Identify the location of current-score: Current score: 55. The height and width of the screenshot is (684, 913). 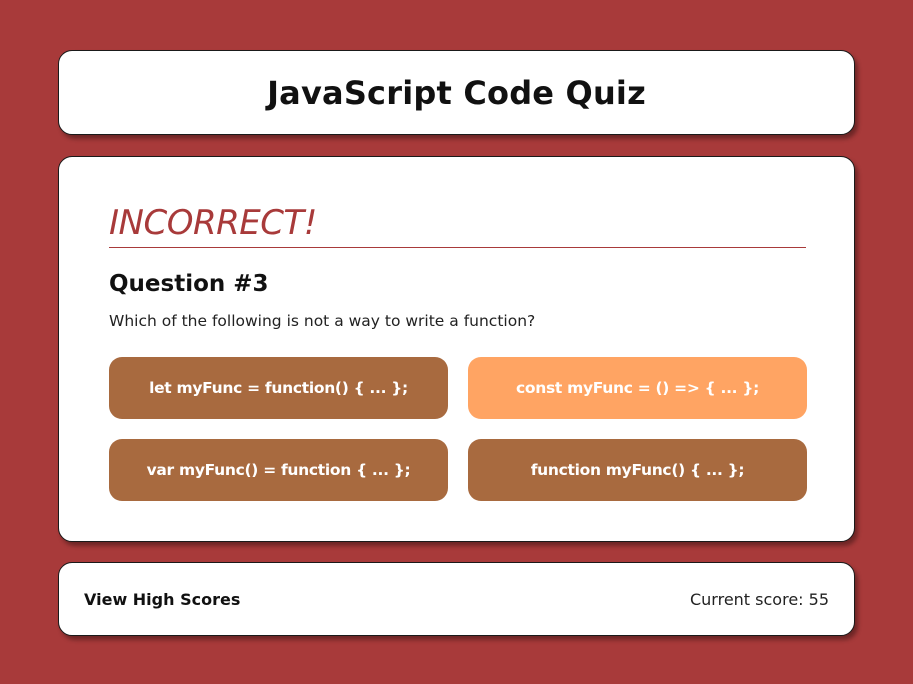
(759, 599).